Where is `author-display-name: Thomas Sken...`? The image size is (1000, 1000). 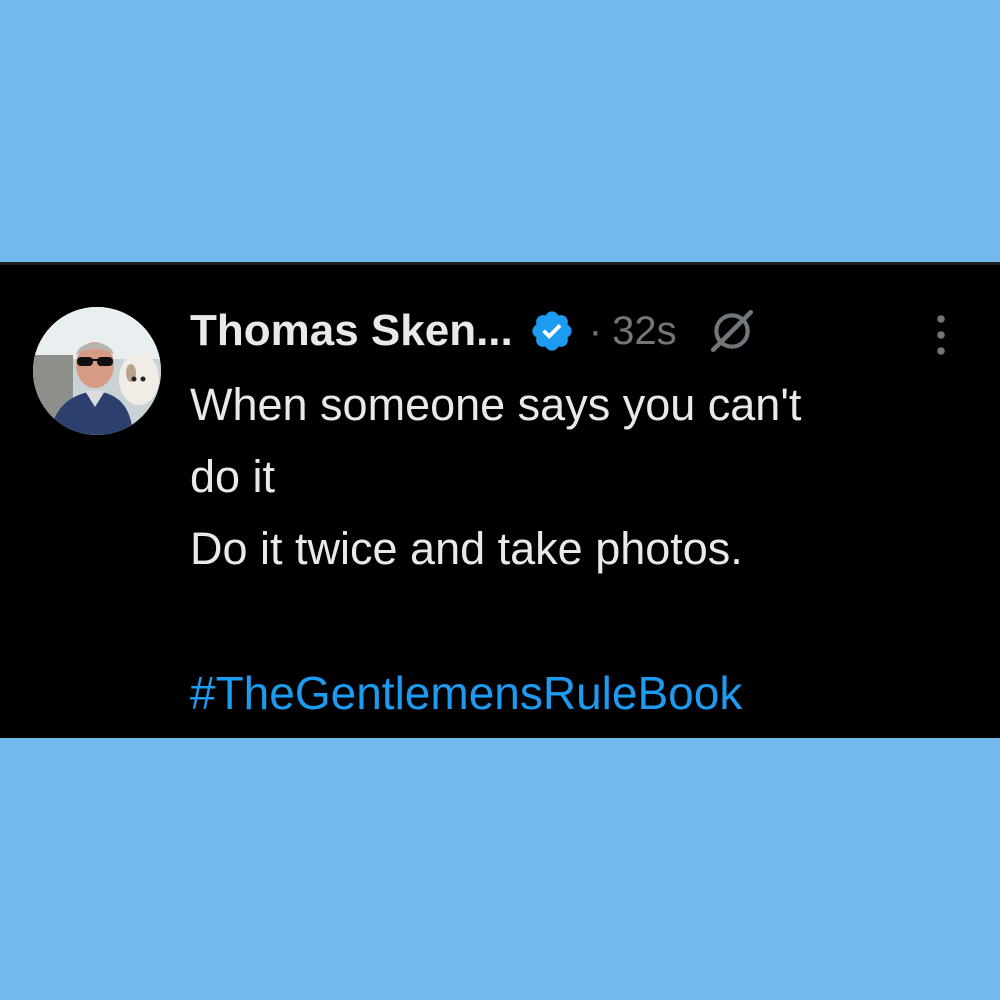 author-display-name: Thomas Sken... is located at coordinates (351, 331).